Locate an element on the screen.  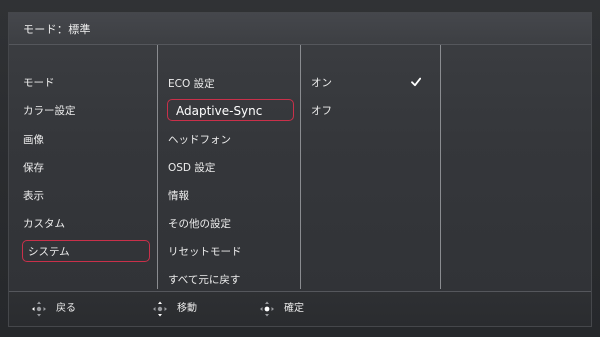
page-title: モード：標準 is located at coordinates (57, 29).